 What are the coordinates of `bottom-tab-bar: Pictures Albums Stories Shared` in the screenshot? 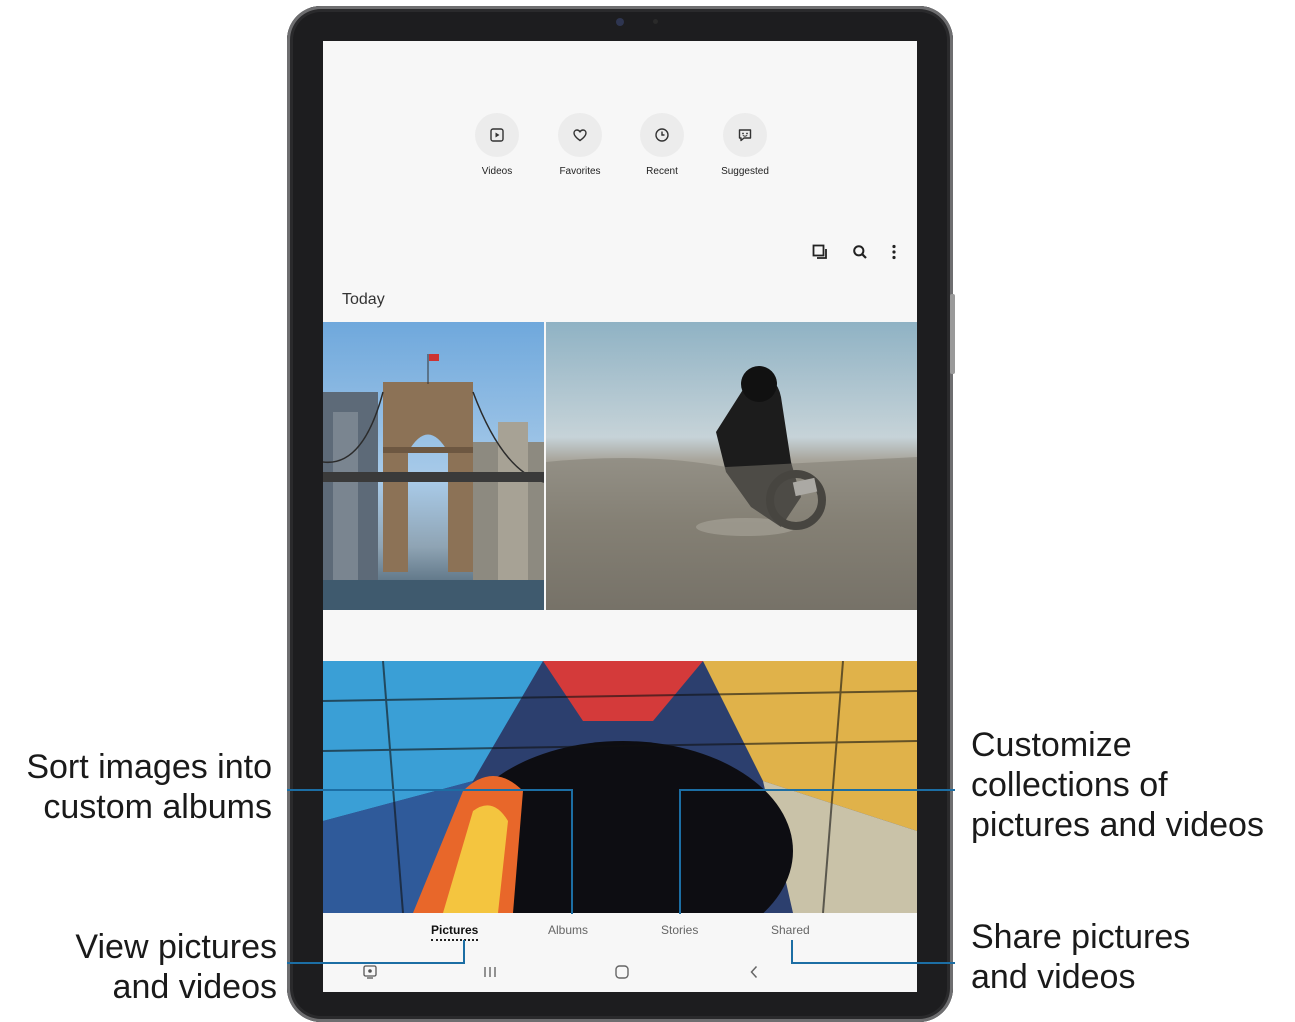 It's located at (620, 934).